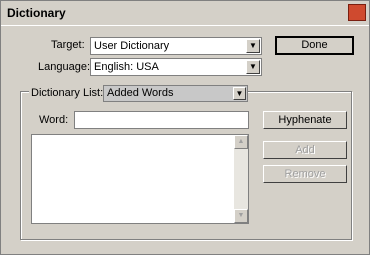 The image size is (370, 255). Describe the element at coordinates (357, 12) in the screenshot. I see `close-icon` at that location.